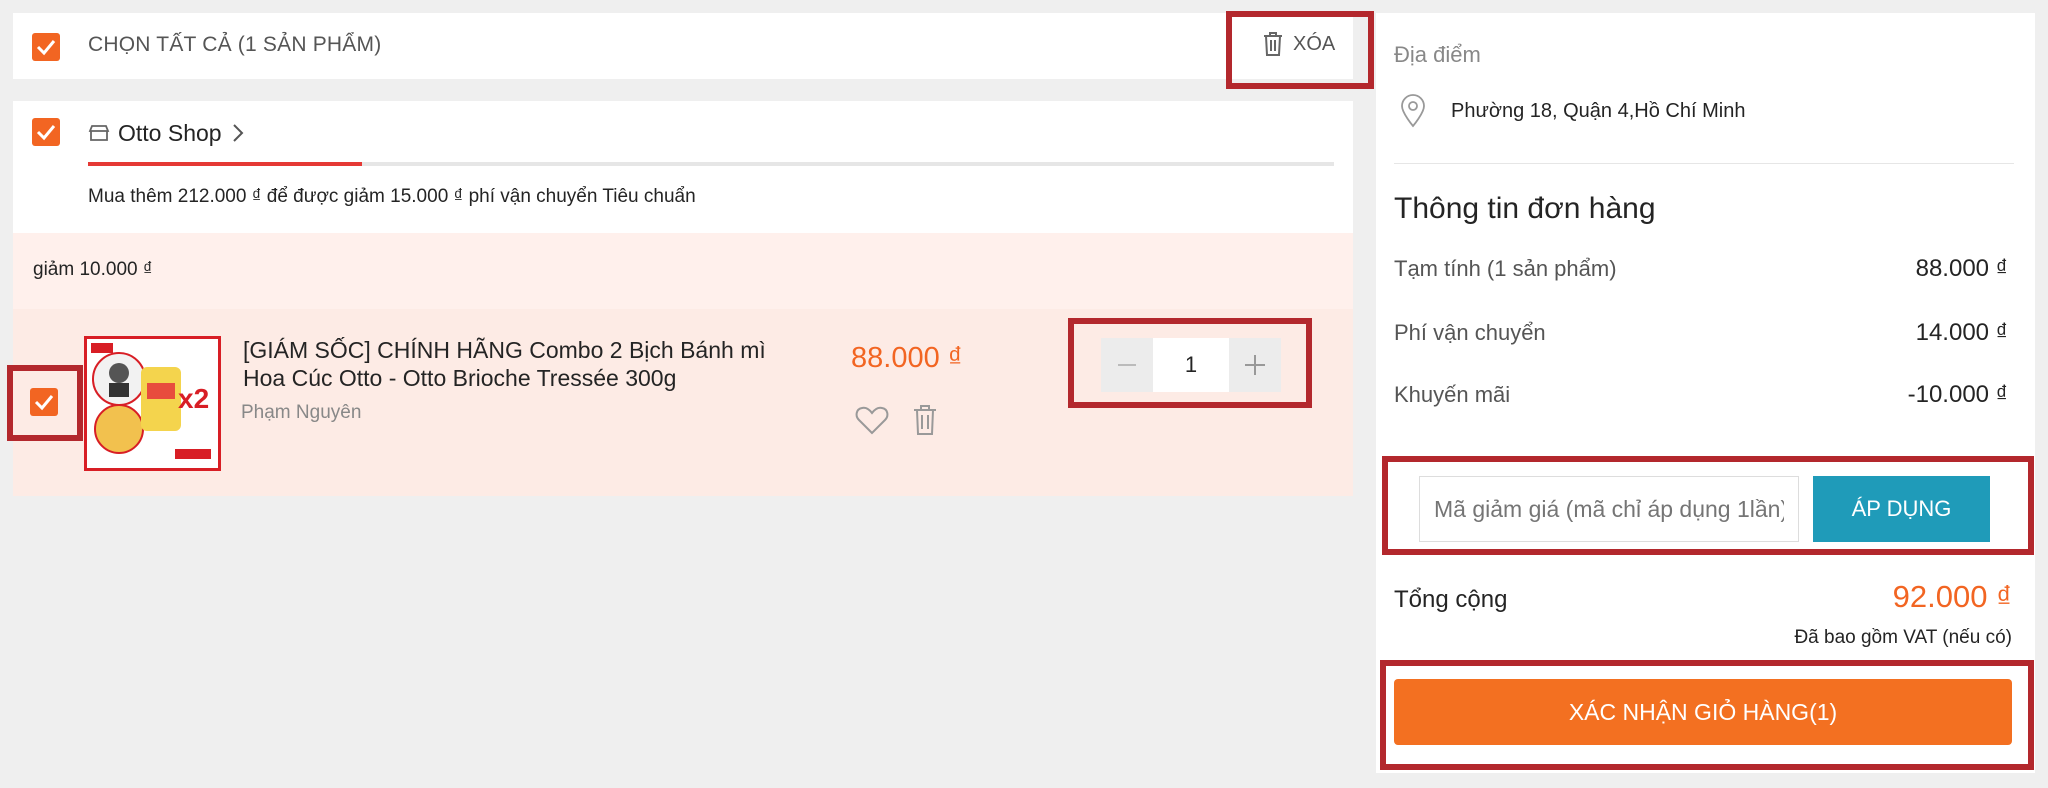 Image resolution: width=2048 pixels, height=788 pixels. I want to click on heart-icon, so click(872, 421).